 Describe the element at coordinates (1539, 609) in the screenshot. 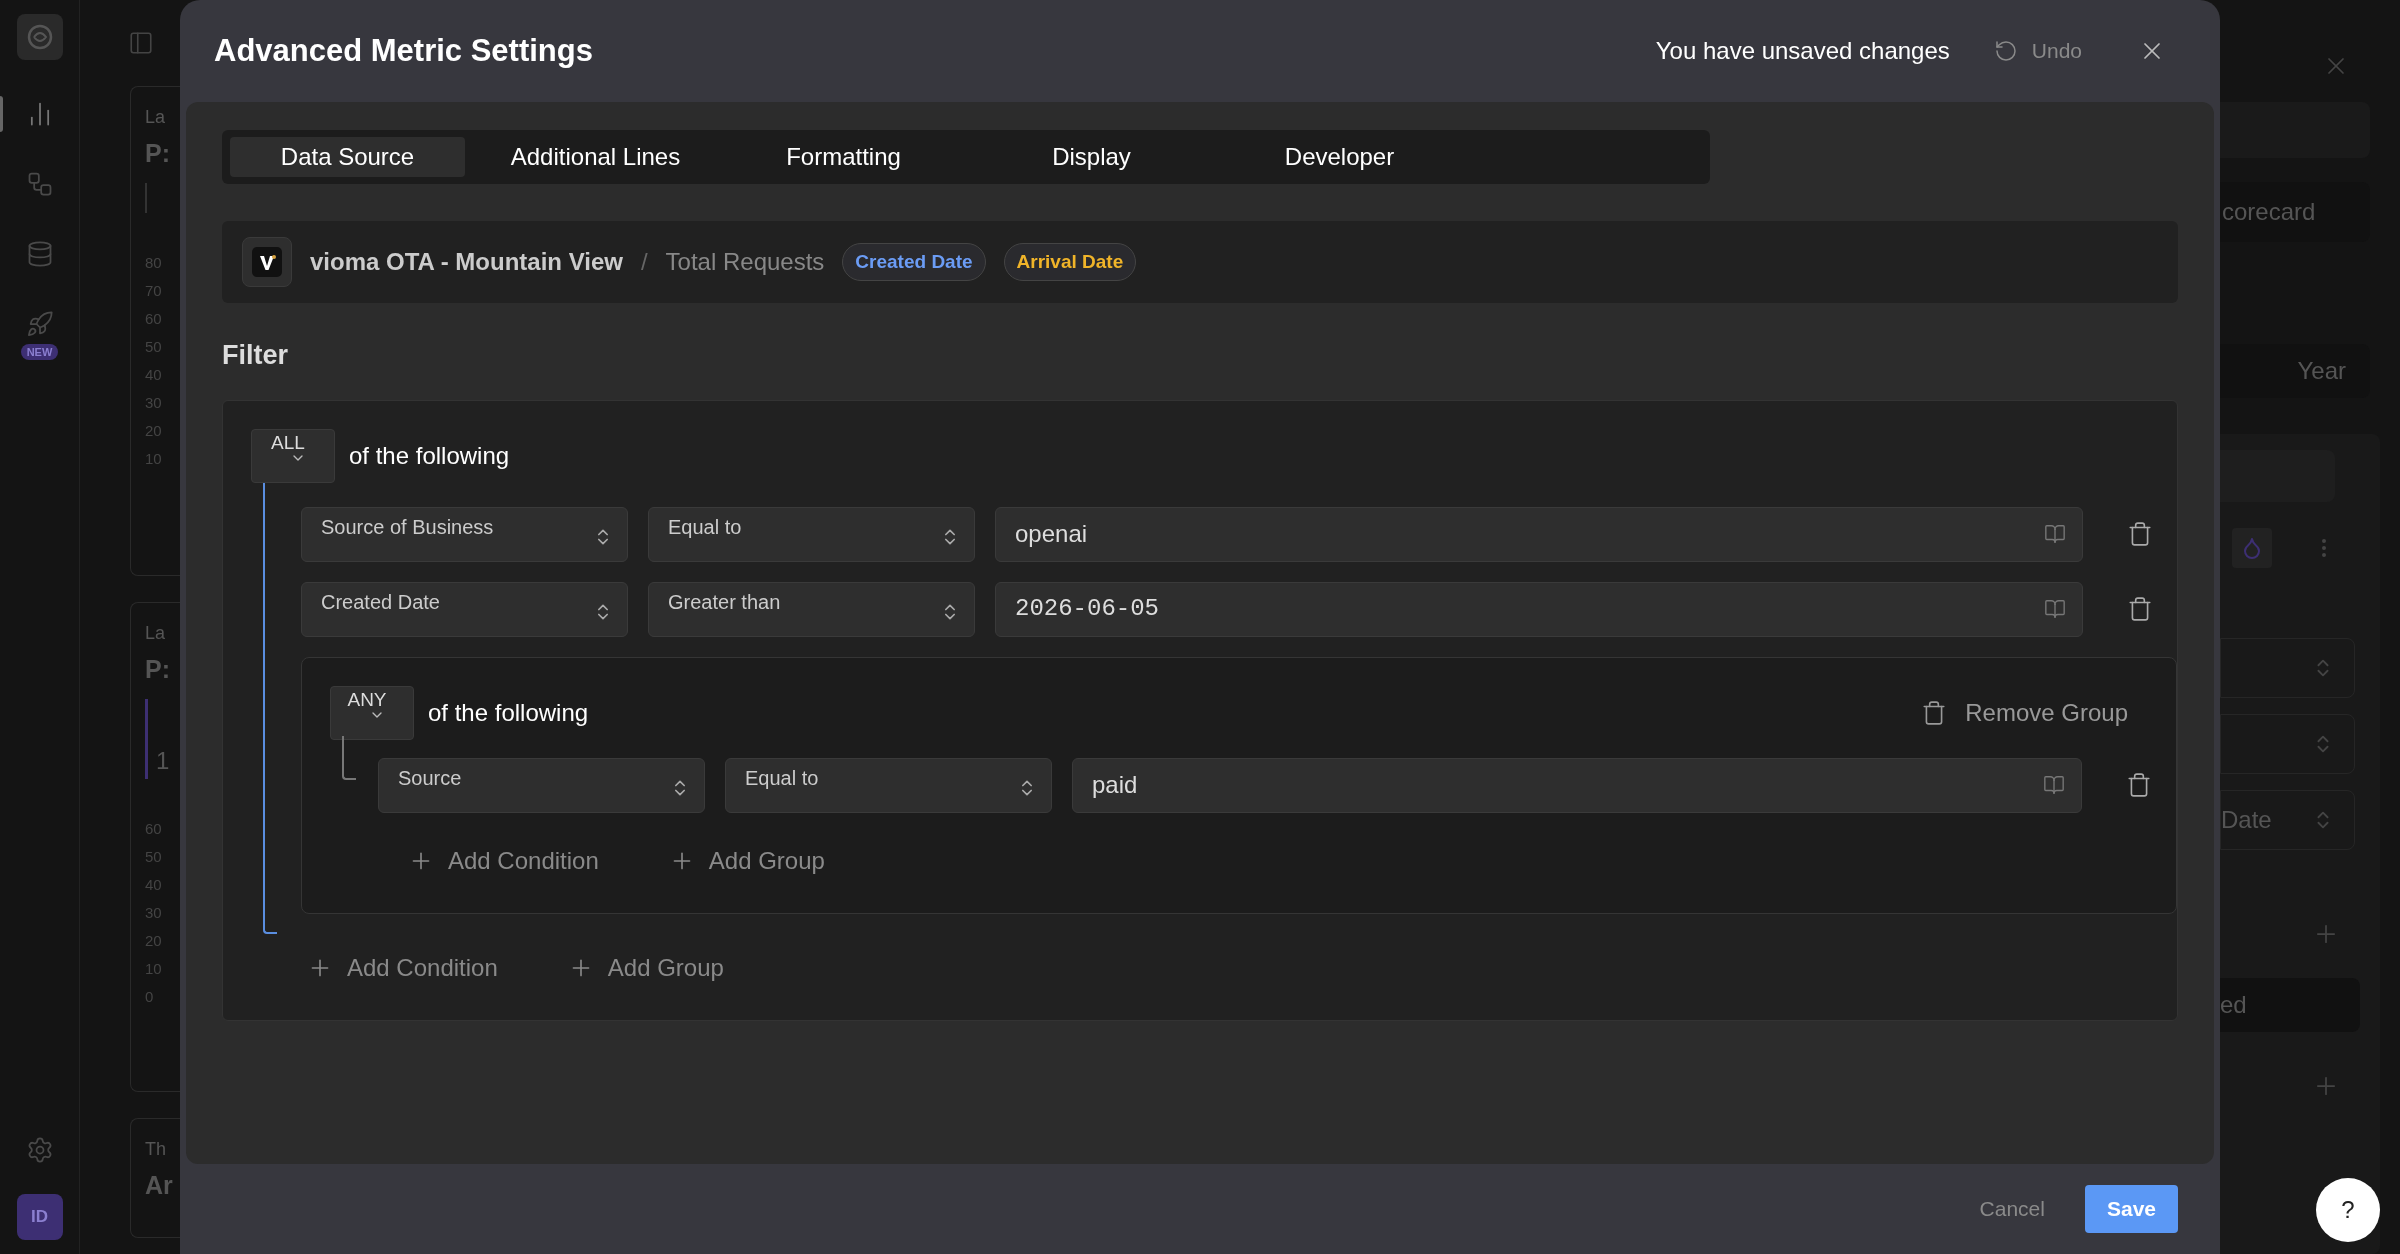

I see `value-field: 2026-06-05` at that location.